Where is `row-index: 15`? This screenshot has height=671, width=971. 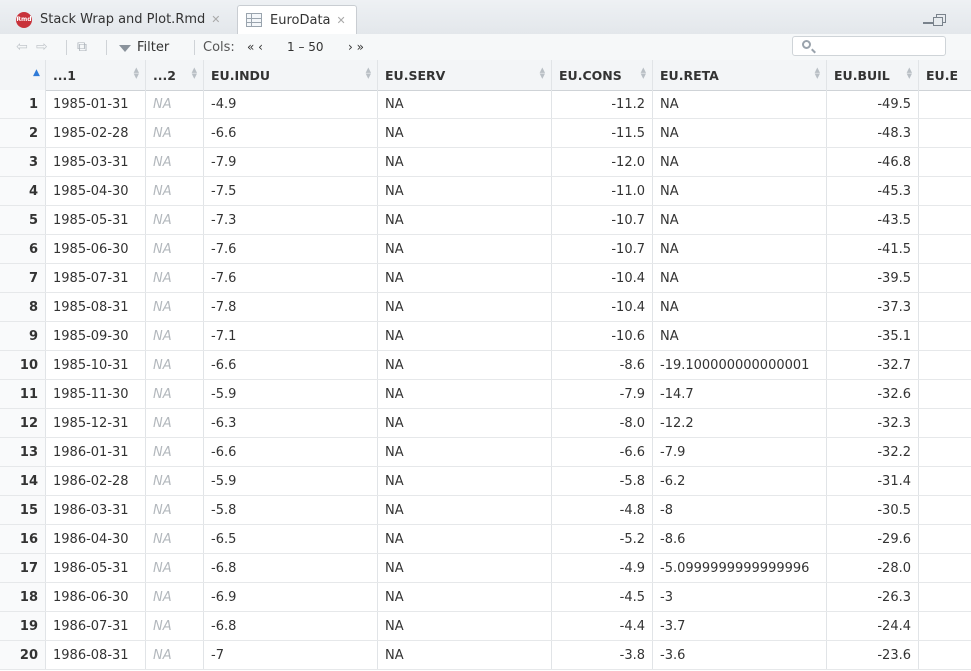
row-index: 15 is located at coordinates (23, 510).